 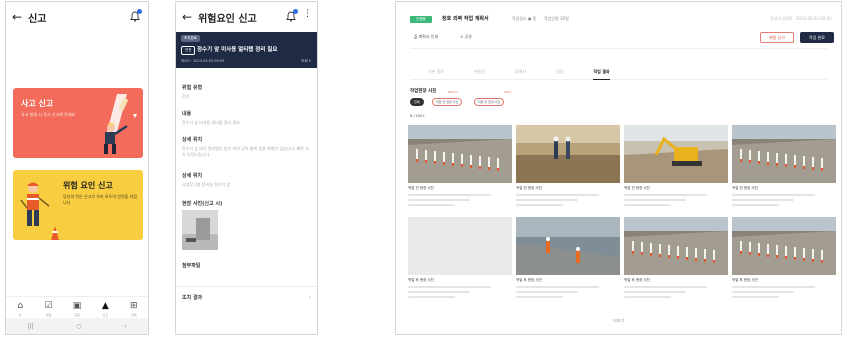 I want to click on tab-work-result: 작업 결과, so click(x=601, y=74).